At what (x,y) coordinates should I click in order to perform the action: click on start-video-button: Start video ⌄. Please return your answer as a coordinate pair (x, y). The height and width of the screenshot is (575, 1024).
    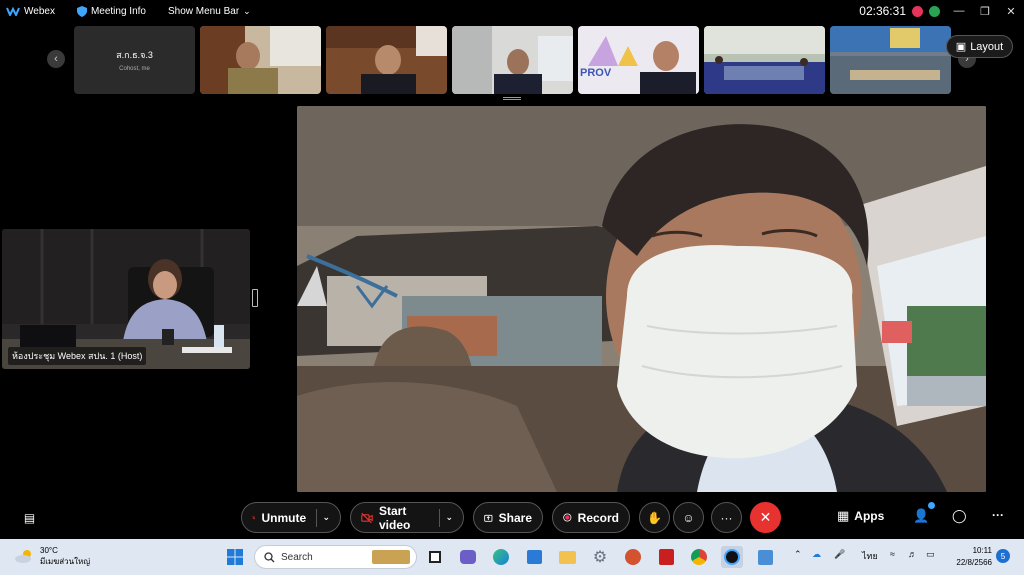
    Looking at the image, I should click on (407, 517).